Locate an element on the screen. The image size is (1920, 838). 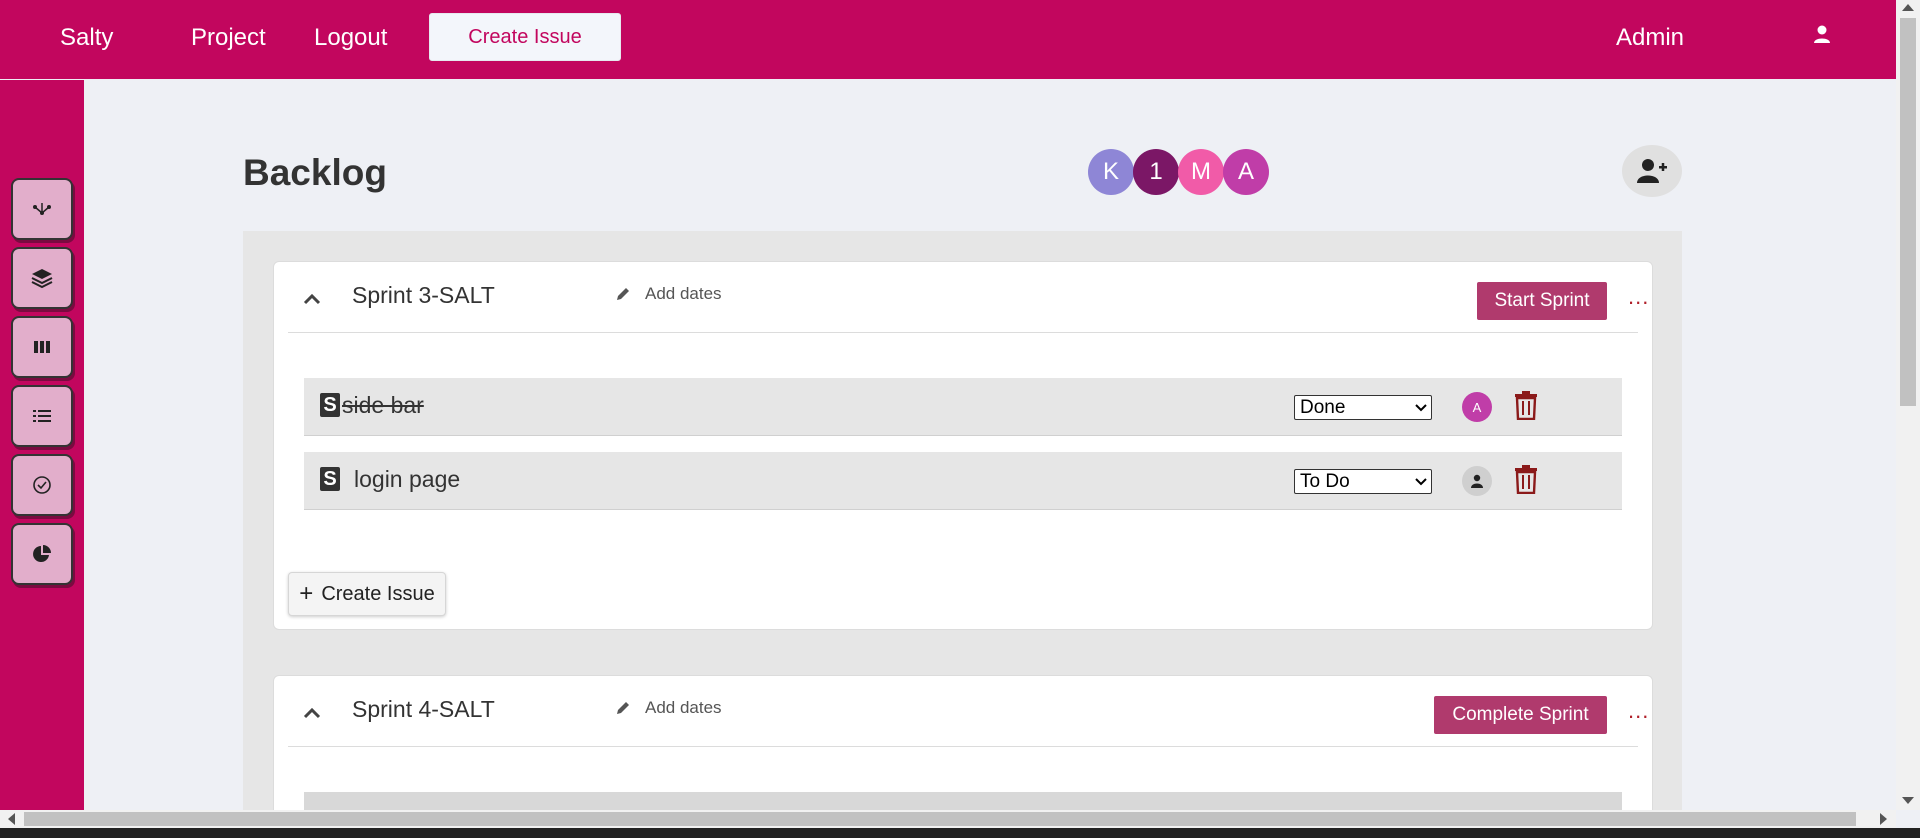
page-title: Backlog is located at coordinates (315, 172).